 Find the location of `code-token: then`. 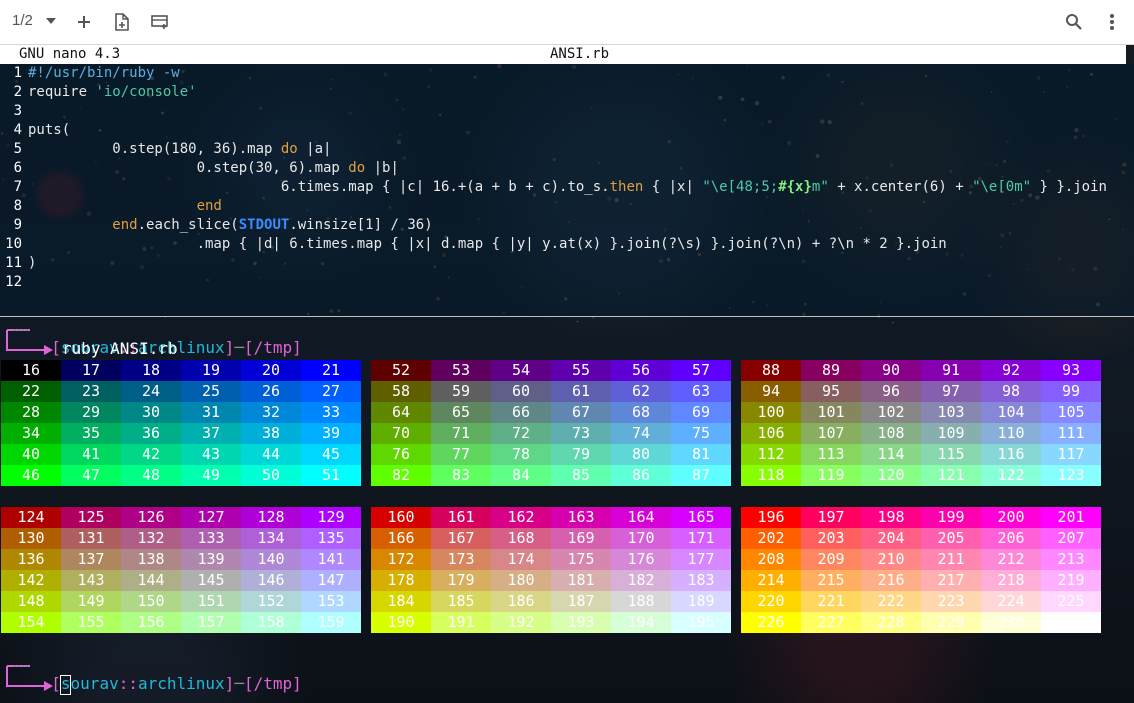

code-token: then is located at coordinates (626, 187).